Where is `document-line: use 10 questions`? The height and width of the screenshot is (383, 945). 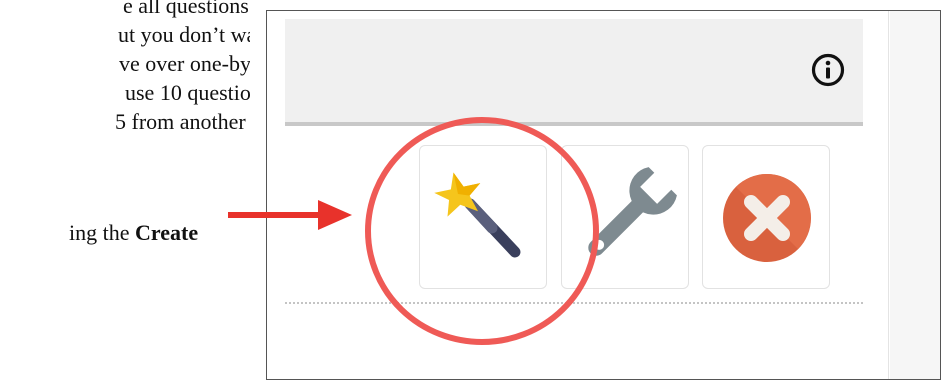 document-line: use 10 questions is located at coordinates (187, 92).